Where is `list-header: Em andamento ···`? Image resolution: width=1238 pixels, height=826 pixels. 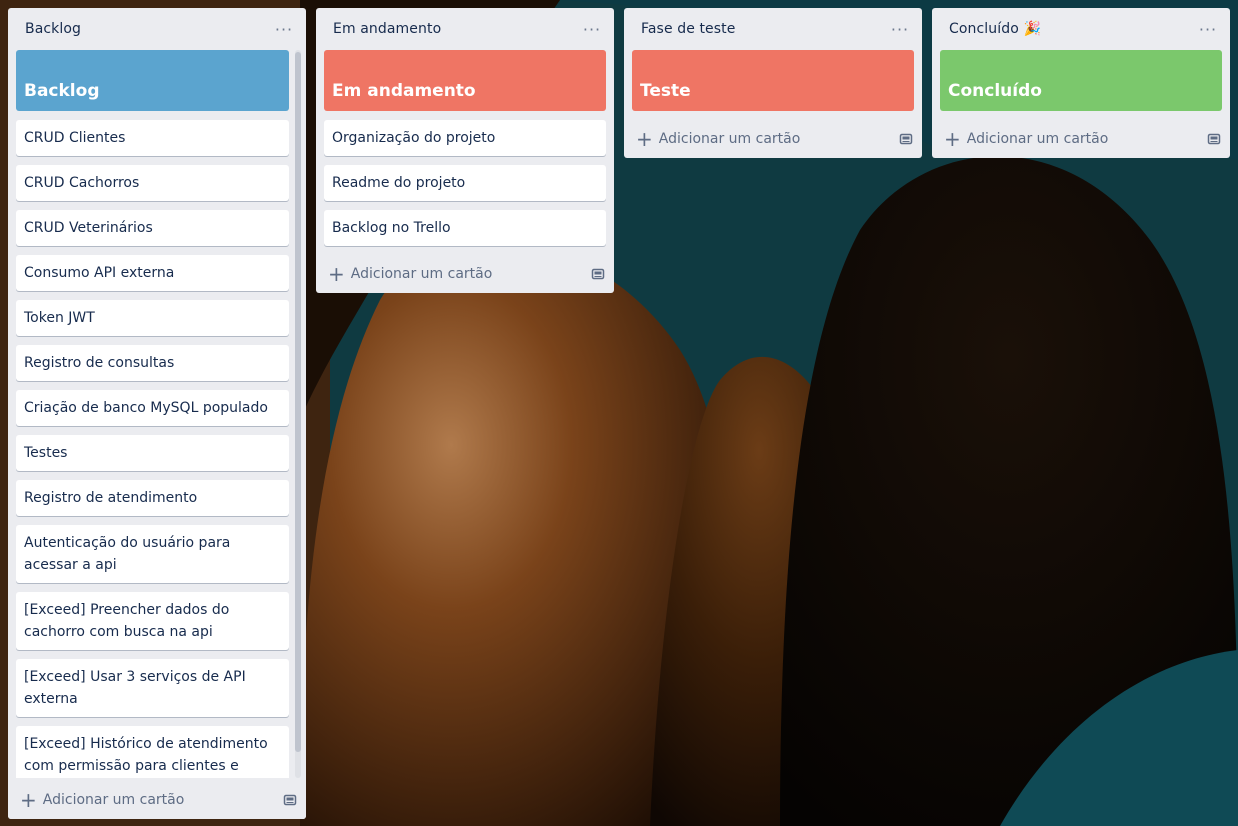
list-header: Em andamento ··· is located at coordinates (465, 29).